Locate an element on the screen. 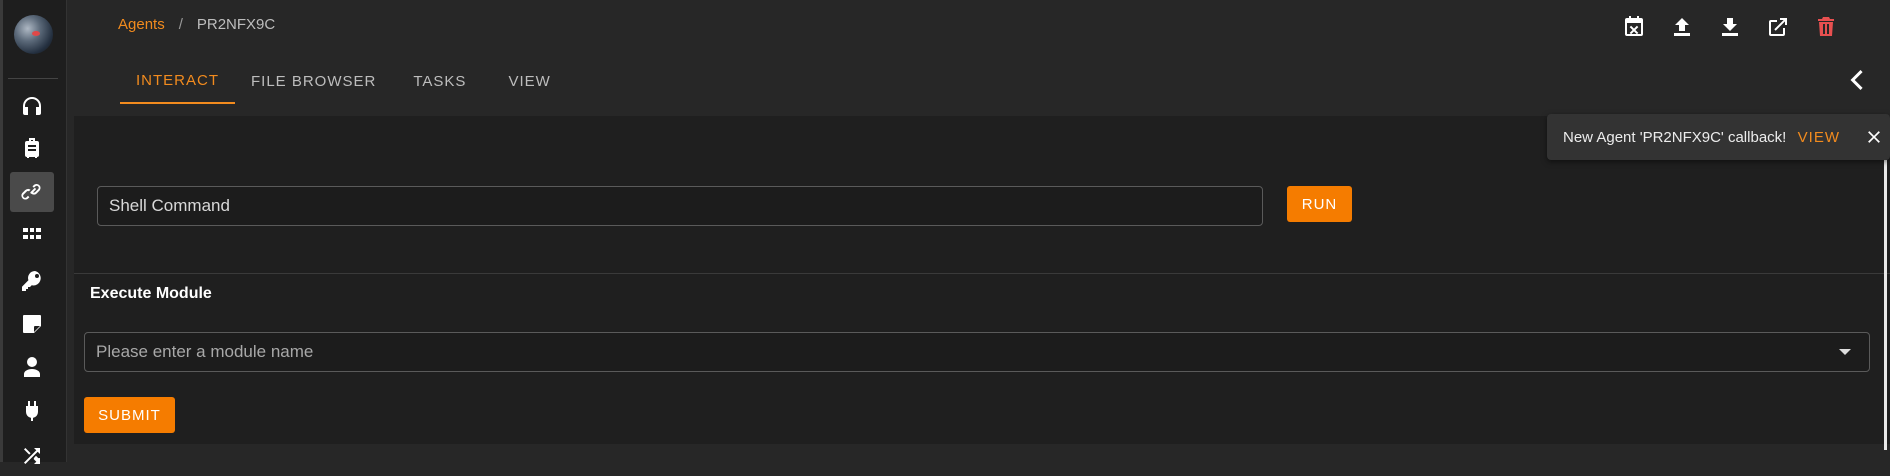  grid-apps-icon is located at coordinates (32, 233).